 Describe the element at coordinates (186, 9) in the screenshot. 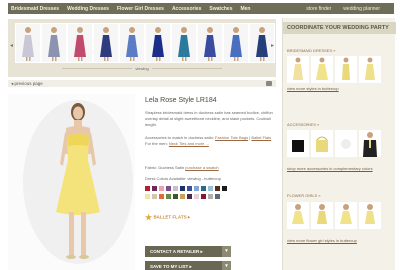

I see `nav-accessories: Accessories` at that location.